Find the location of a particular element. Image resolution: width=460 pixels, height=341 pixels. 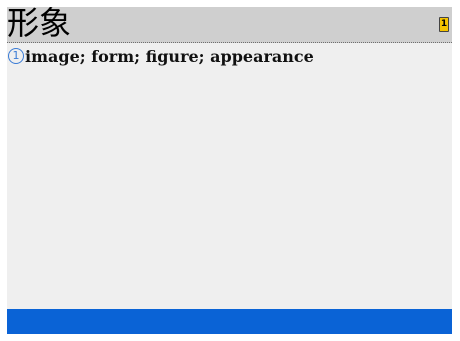

entry-header: 形象 1 is located at coordinates (229, 25).